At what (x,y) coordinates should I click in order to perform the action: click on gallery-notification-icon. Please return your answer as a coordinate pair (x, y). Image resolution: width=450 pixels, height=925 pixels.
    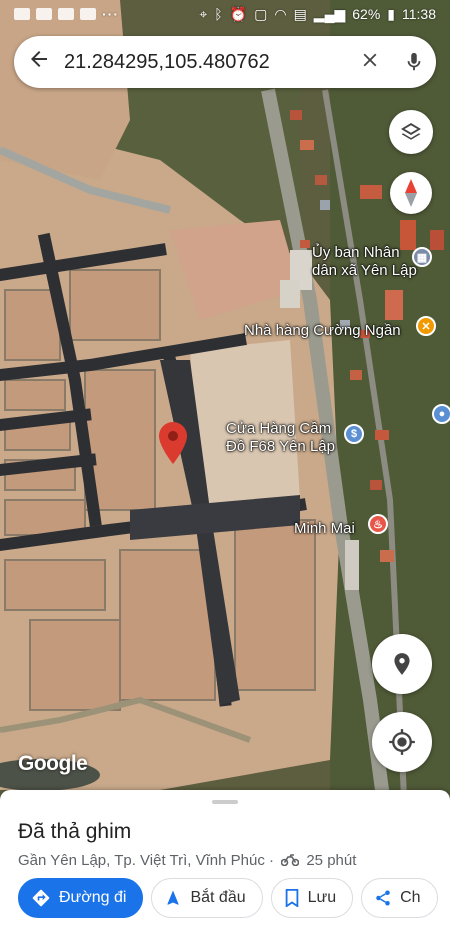
    Looking at the image, I should click on (88, 14).